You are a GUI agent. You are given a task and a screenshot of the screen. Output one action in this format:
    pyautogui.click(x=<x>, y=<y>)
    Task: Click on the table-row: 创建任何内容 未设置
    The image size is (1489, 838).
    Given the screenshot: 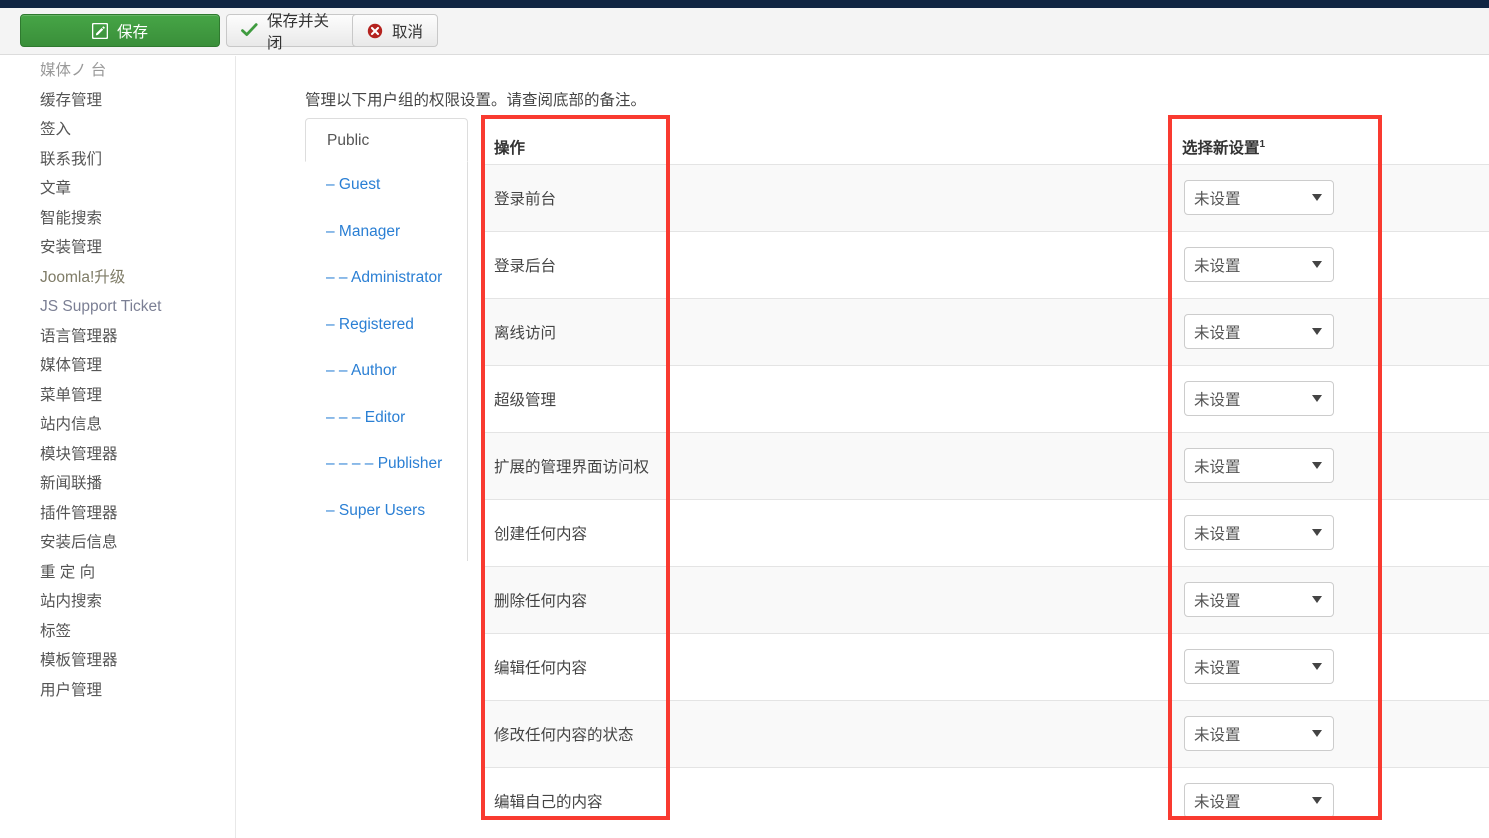 What is the action you would take?
    pyautogui.click(x=985, y=532)
    